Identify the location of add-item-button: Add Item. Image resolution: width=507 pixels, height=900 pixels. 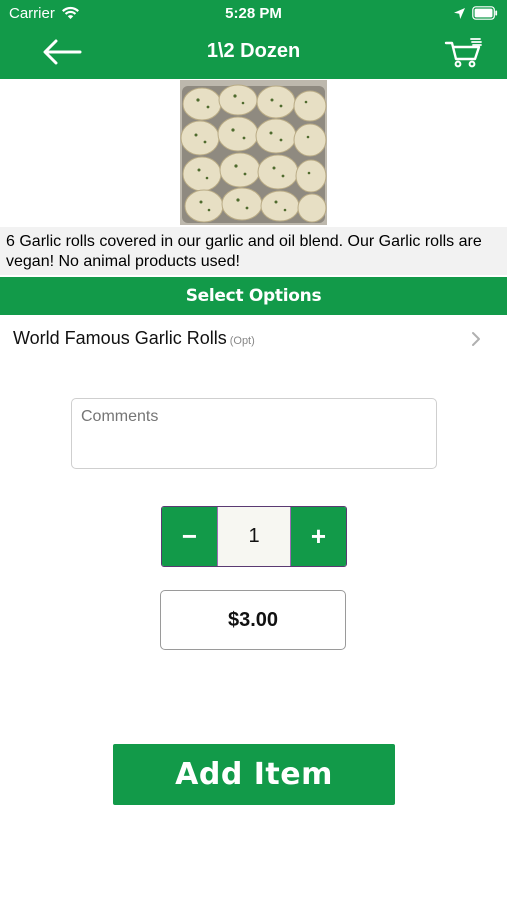
(254, 774).